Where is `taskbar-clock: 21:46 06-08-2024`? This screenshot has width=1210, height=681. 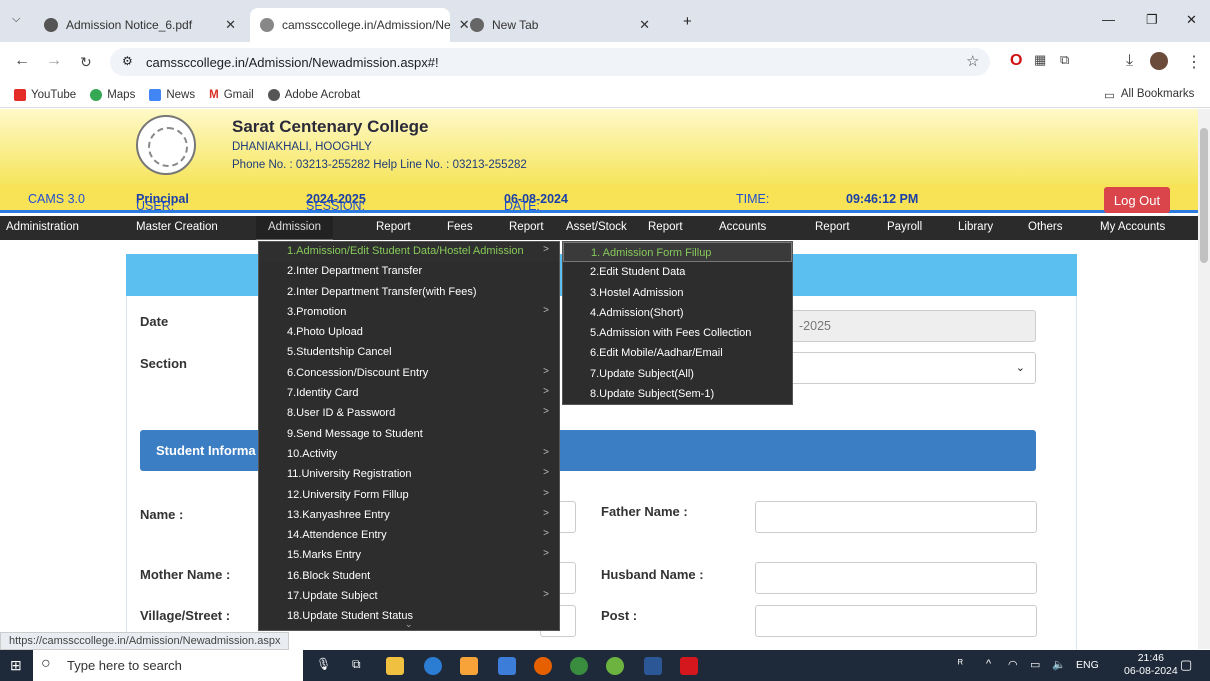
taskbar-clock: 21:46 06-08-2024 is located at coordinates (1151, 665).